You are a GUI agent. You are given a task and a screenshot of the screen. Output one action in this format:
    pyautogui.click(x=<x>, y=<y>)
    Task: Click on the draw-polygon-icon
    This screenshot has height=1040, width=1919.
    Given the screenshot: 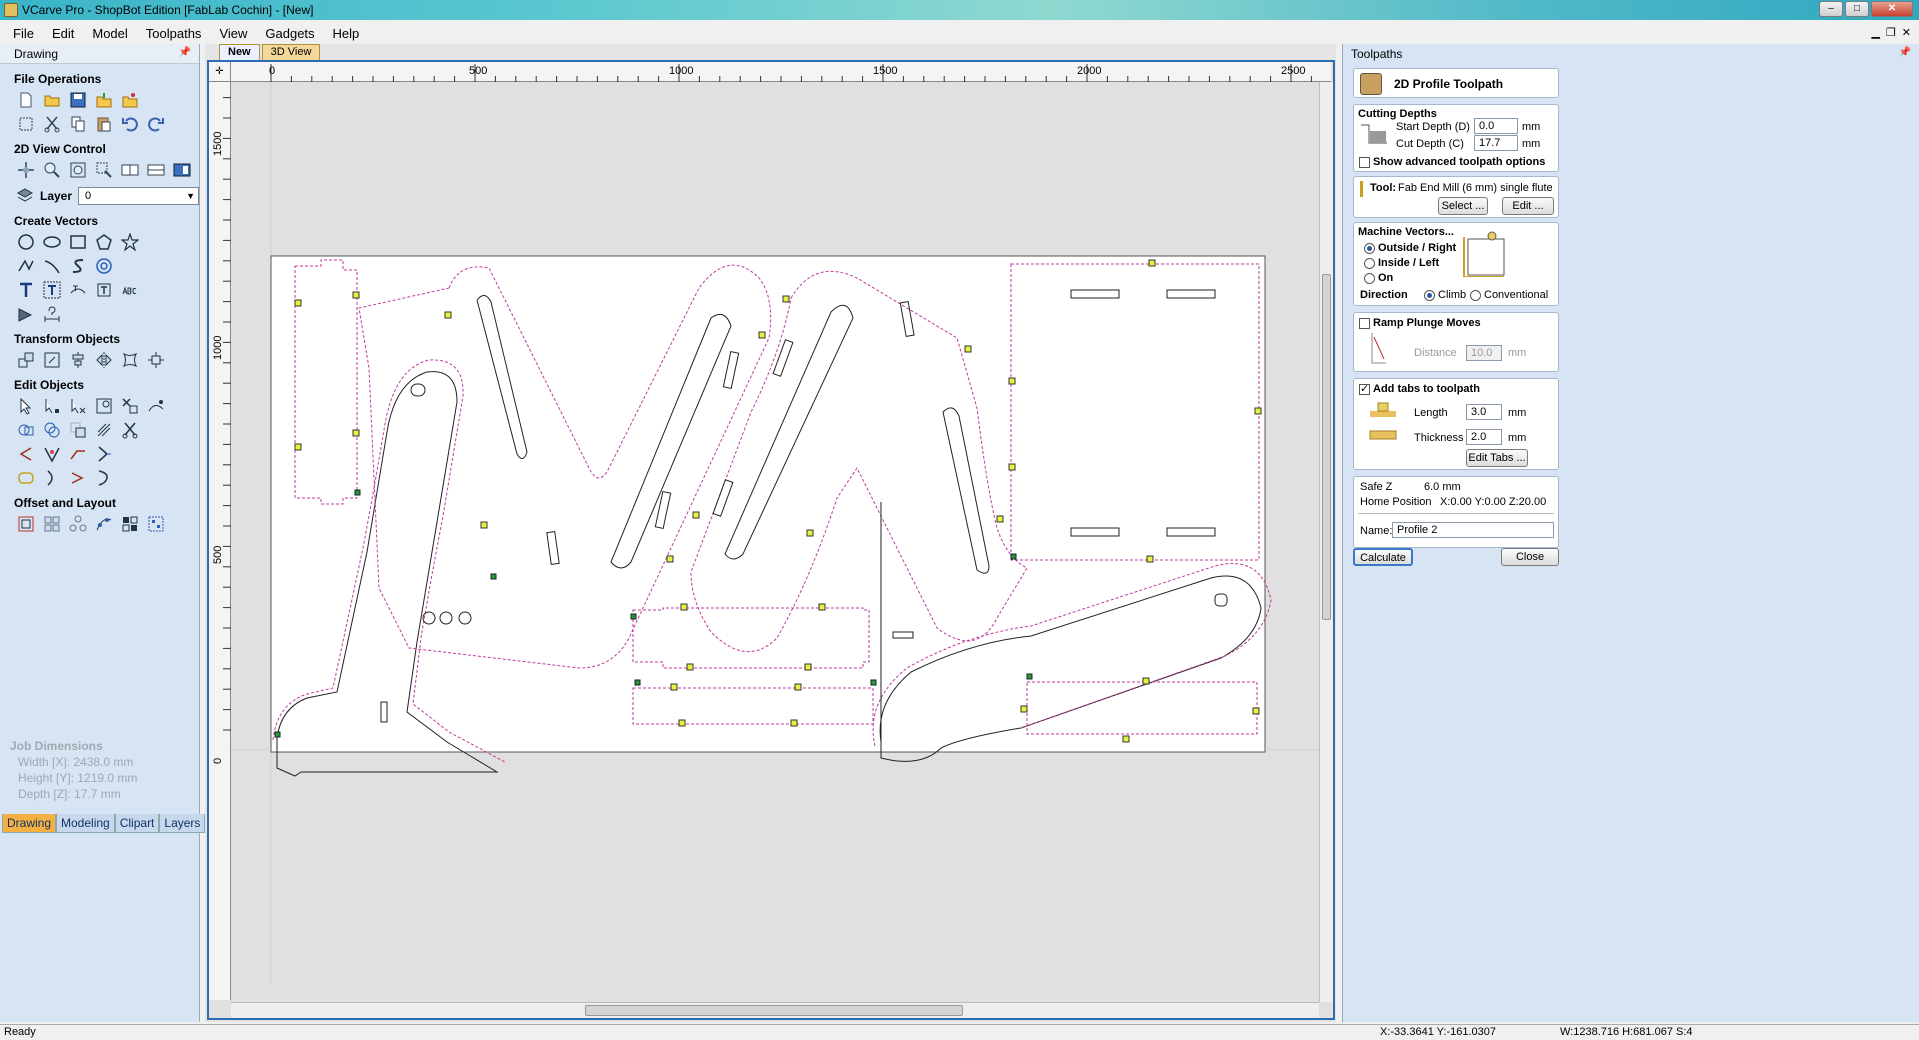 What is the action you would take?
    pyautogui.click(x=104, y=242)
    